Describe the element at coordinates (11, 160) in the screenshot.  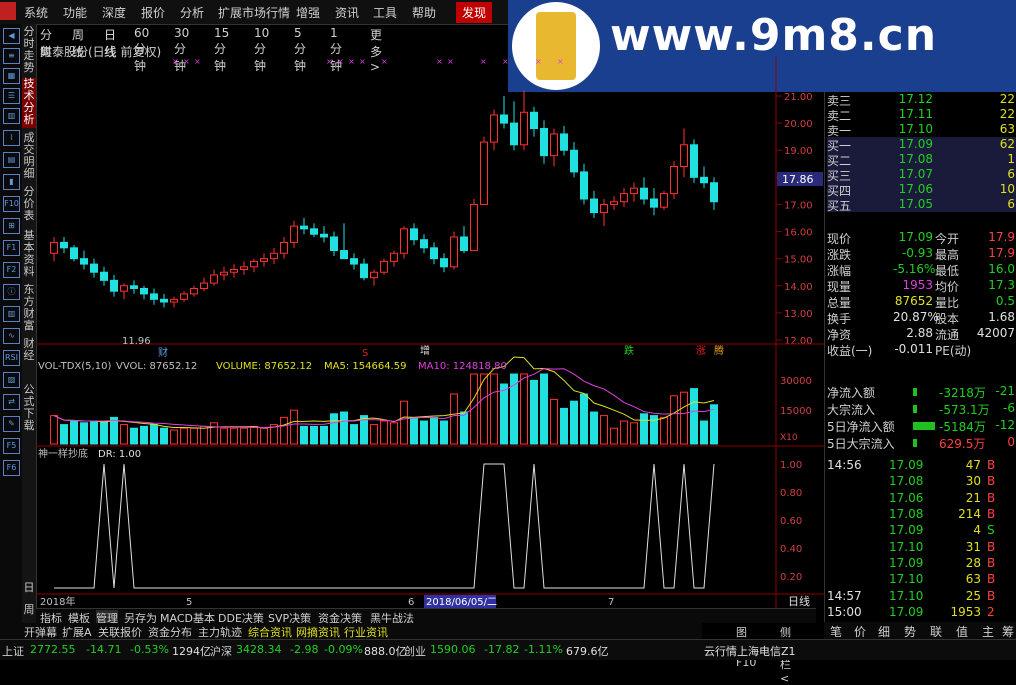
I see `table-icon: ▤` at that location.